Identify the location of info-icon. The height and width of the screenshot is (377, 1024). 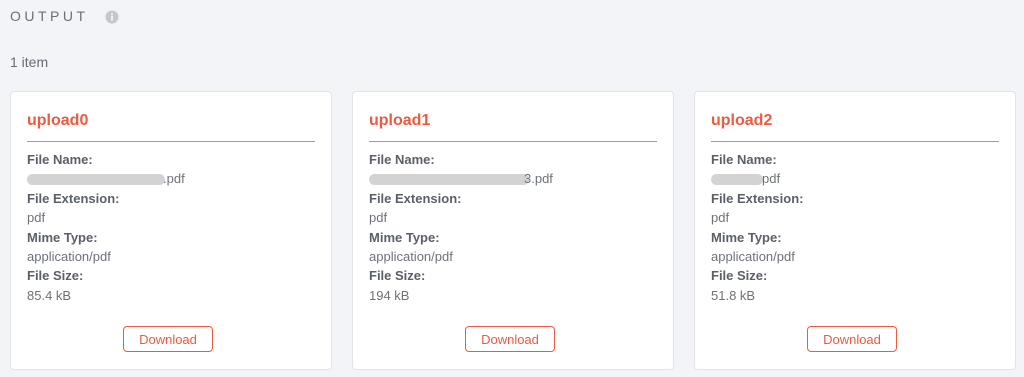
(112, 17).